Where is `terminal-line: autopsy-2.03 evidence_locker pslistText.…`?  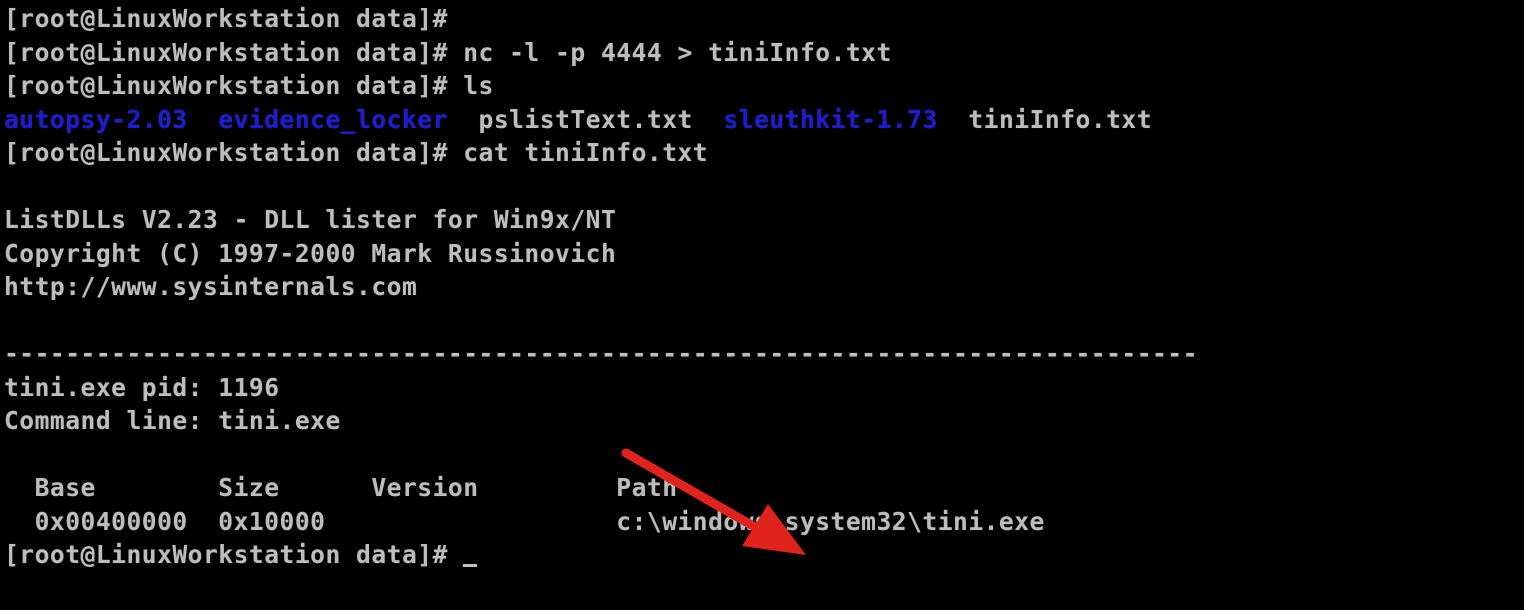
terminal-line: autopsy-2.03 evidence_locker pslistText.… is located at coordinates (601, 120).